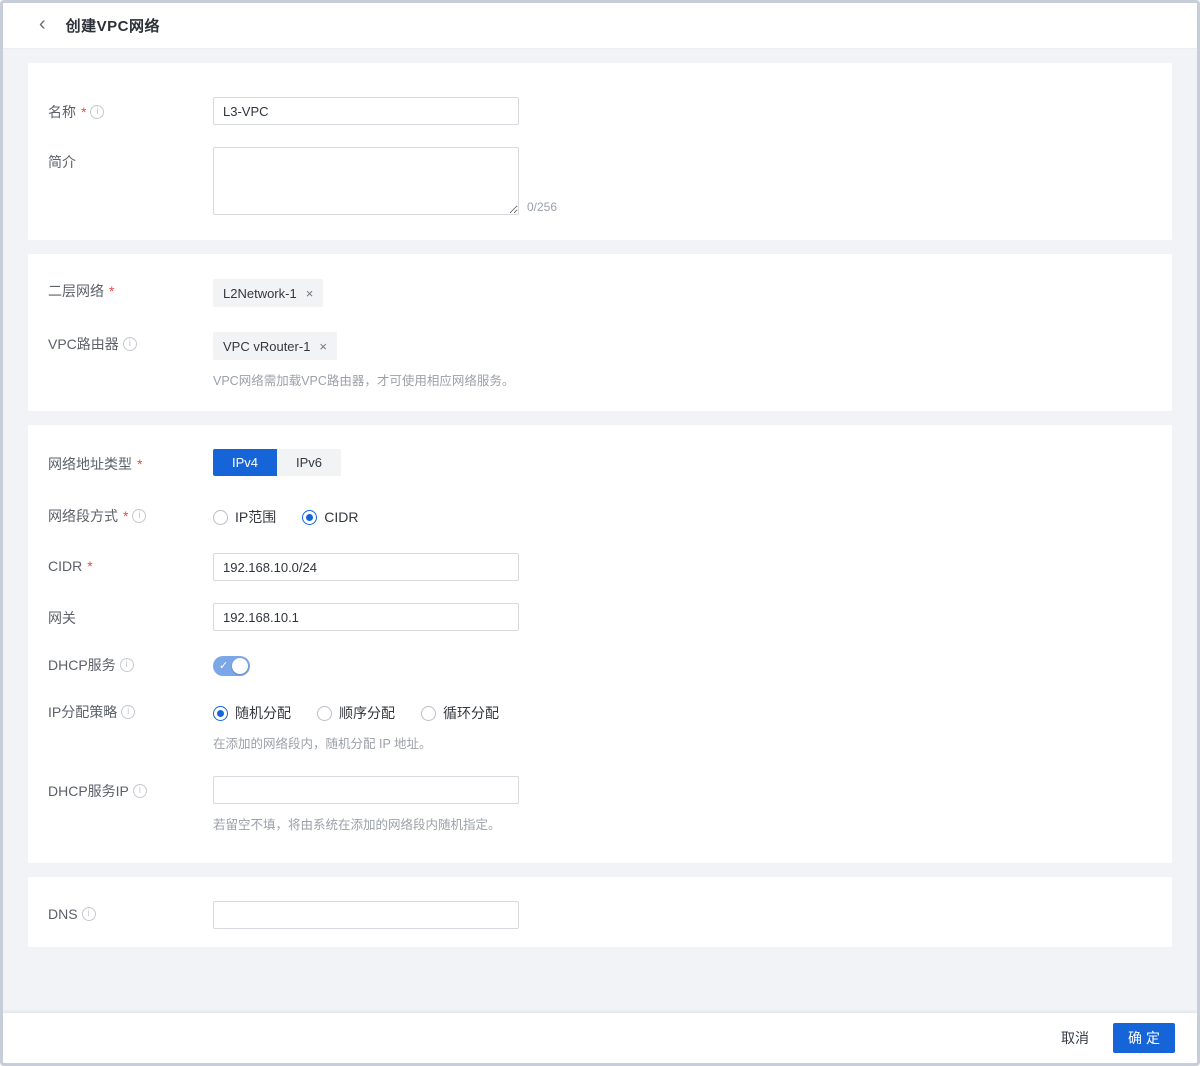 The image size is (1200, 1066). I want to click on name-label: 名称 * i, so click(130, 109).